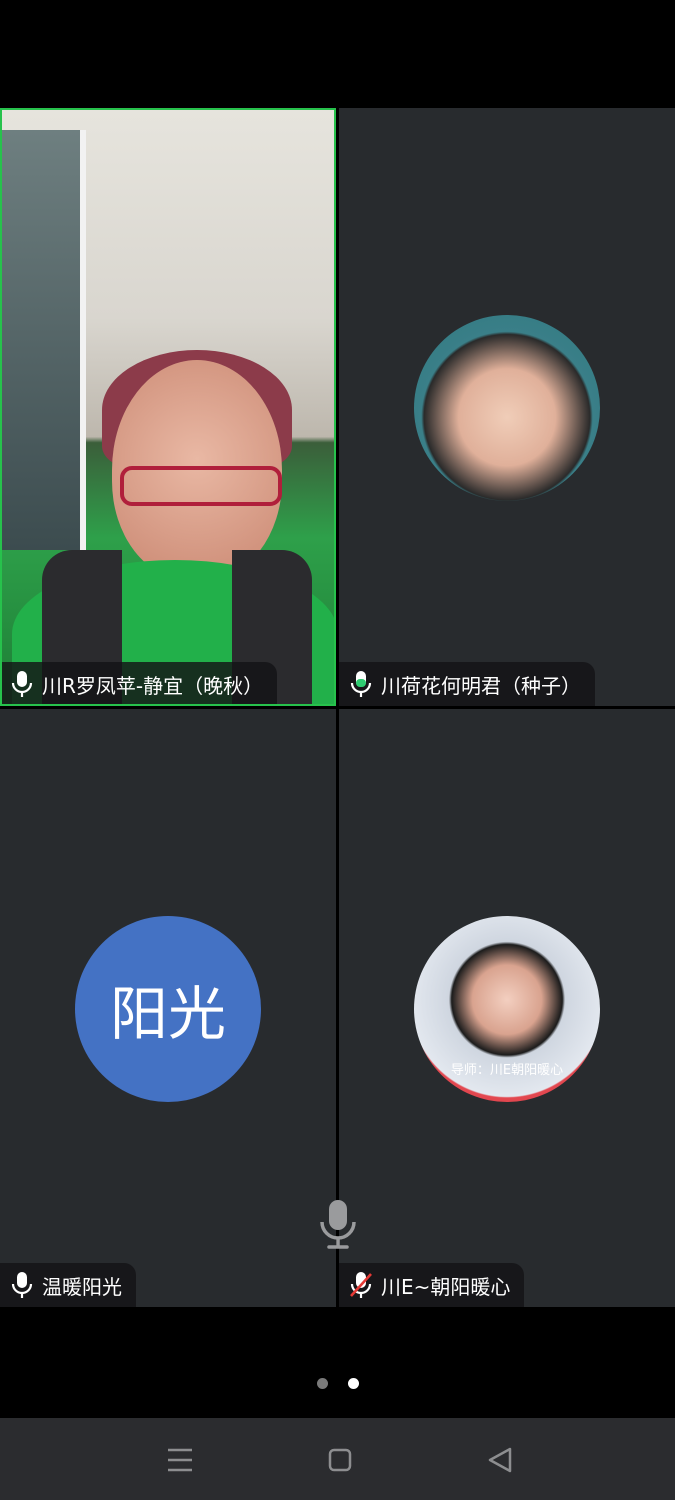  What do you see at coordinates (338, 1224) in the screenshot?
I see `microphone-button` at bounding box center [338, 1224].